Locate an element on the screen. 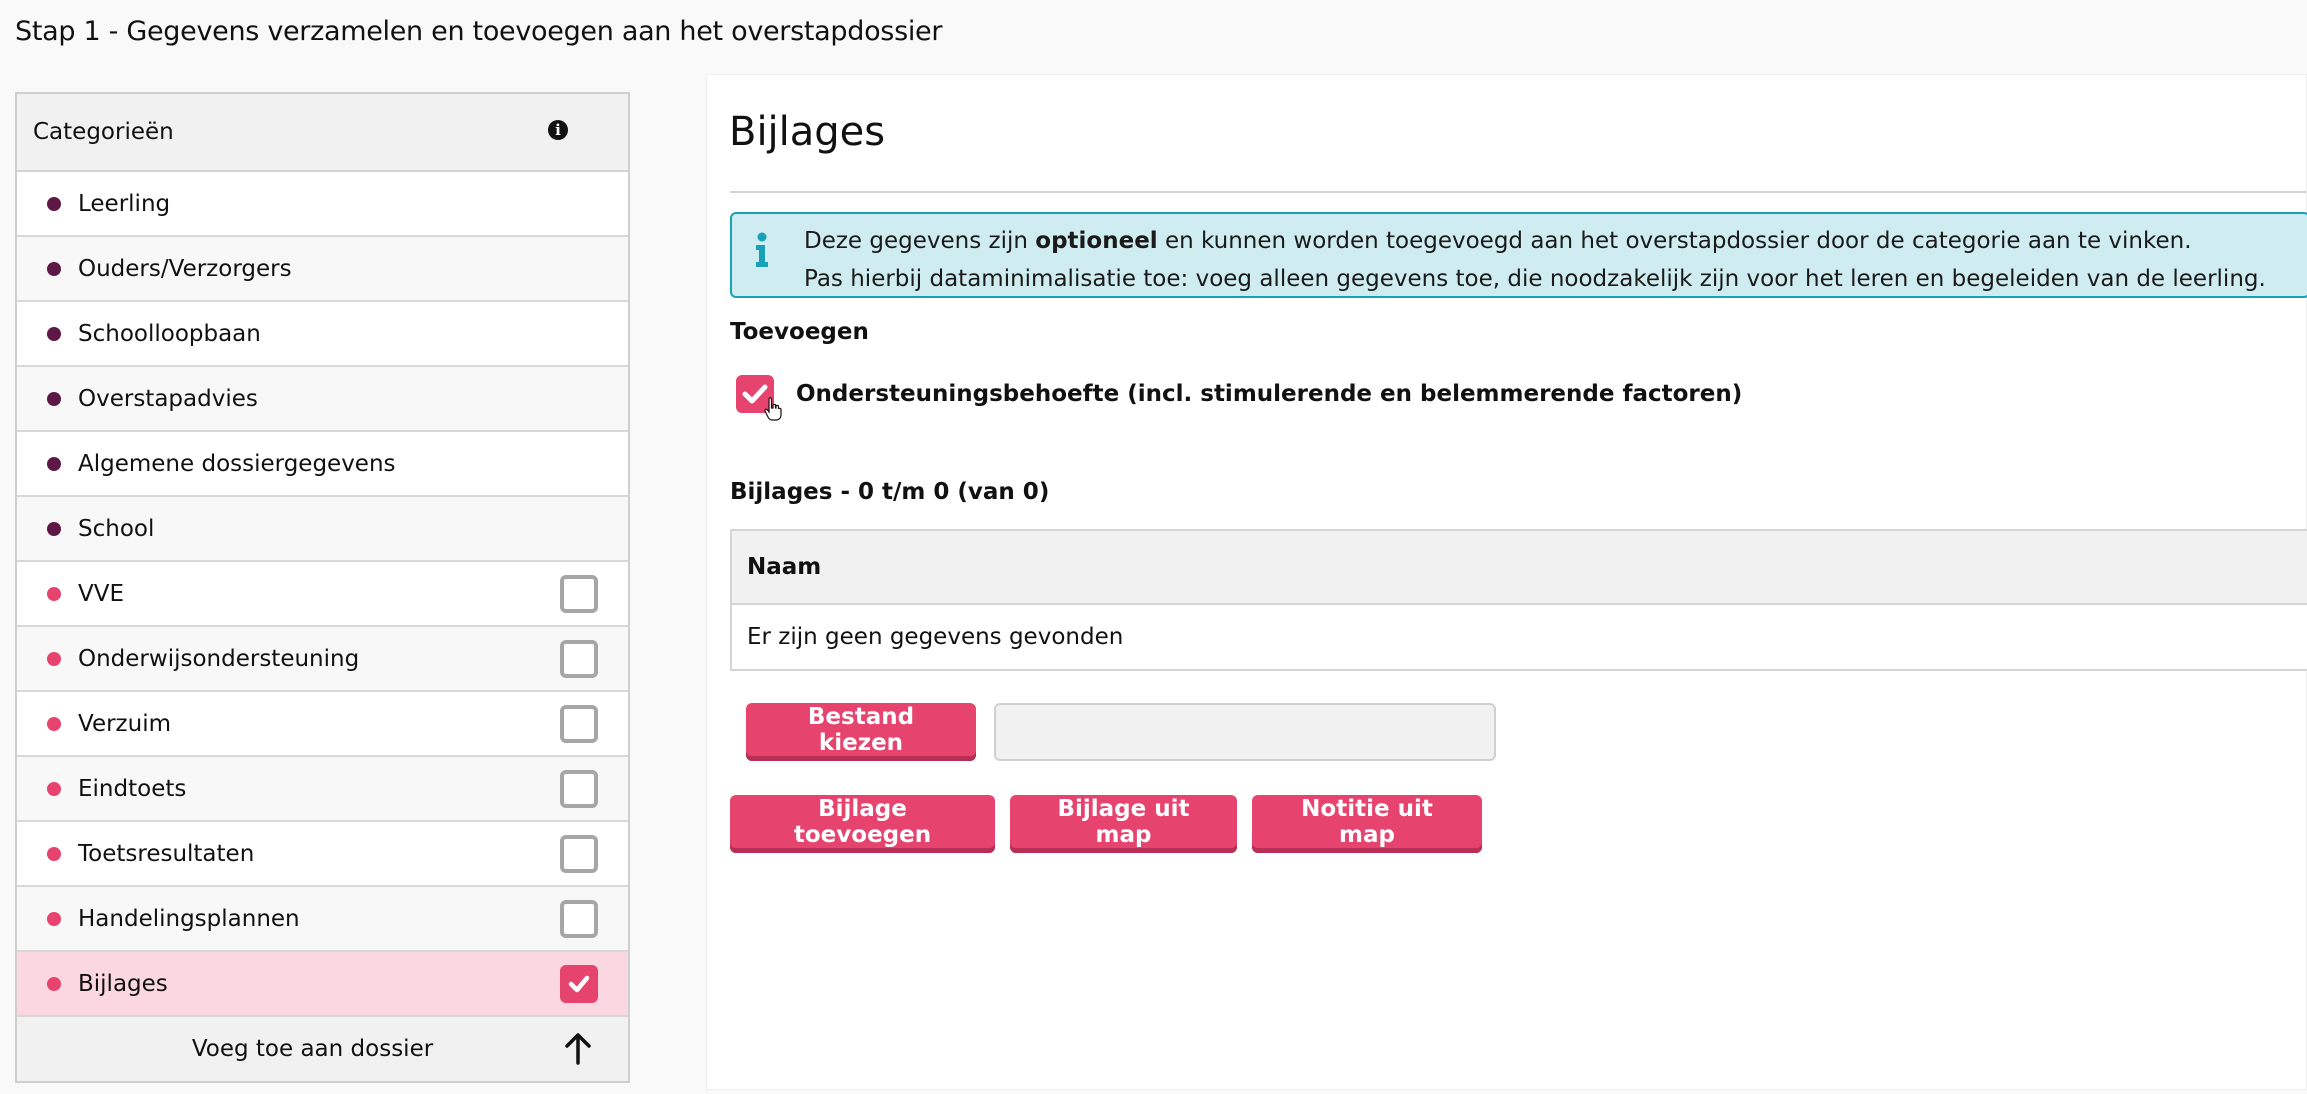 This screenshot has width=2307, height=1094. category-item-onderwijsondersteuning: Onderwijsondersteuning is located at coordinates (322, 659).